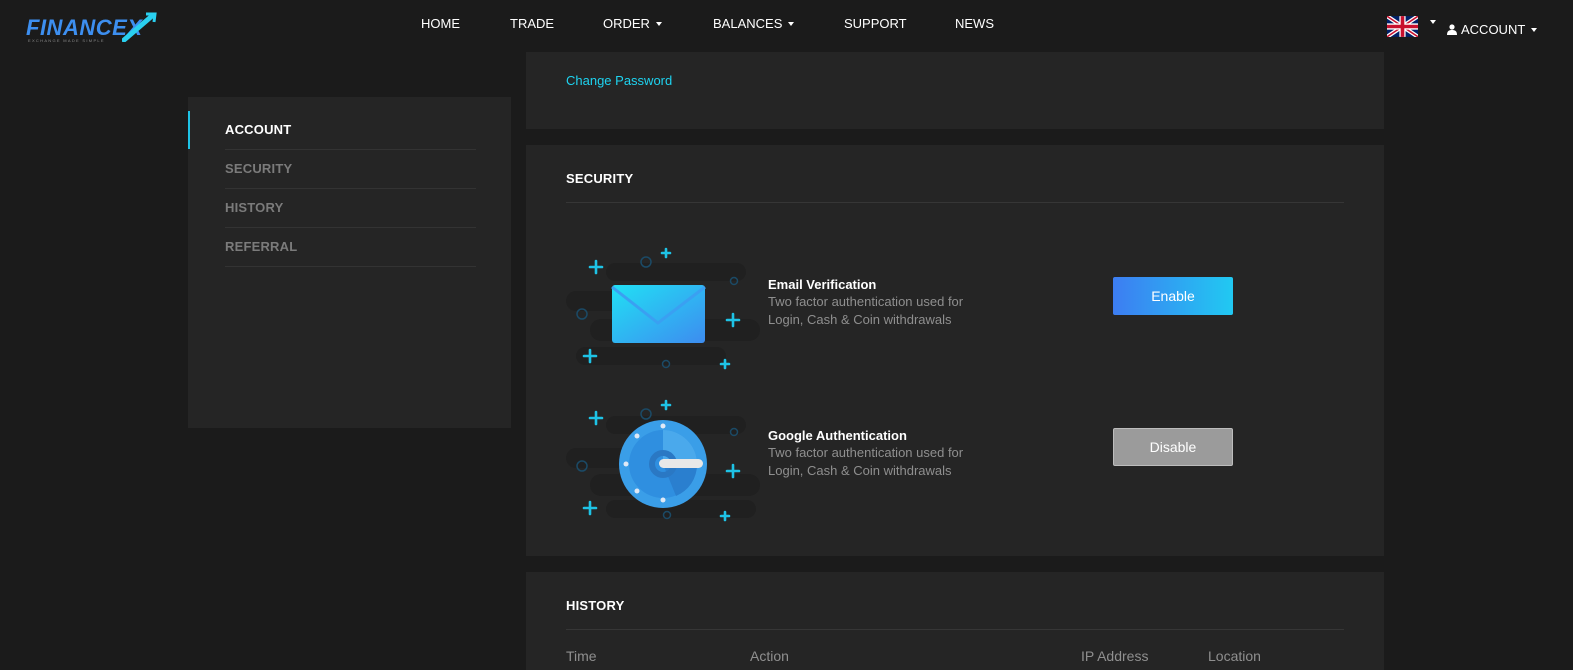  I want to click on nav-news: NEWS, so click(974, 23).